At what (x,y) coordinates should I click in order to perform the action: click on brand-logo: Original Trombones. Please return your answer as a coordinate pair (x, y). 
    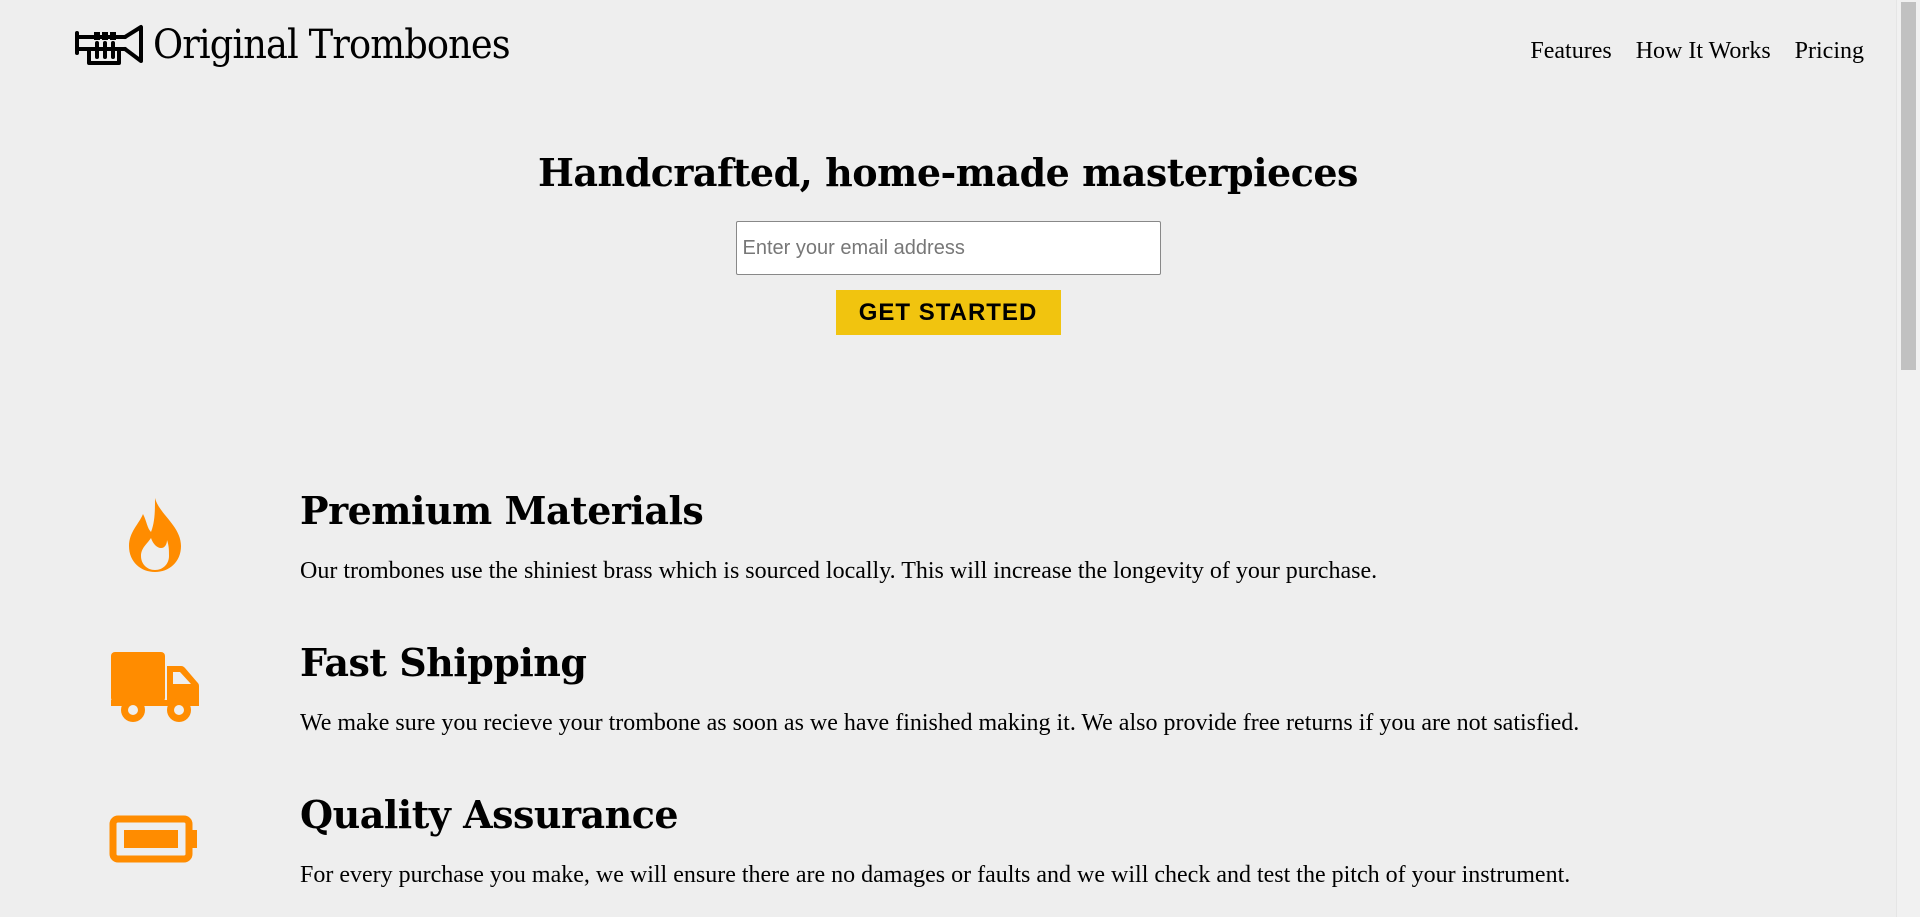
    Looking at the image, I should click on (308, 45).